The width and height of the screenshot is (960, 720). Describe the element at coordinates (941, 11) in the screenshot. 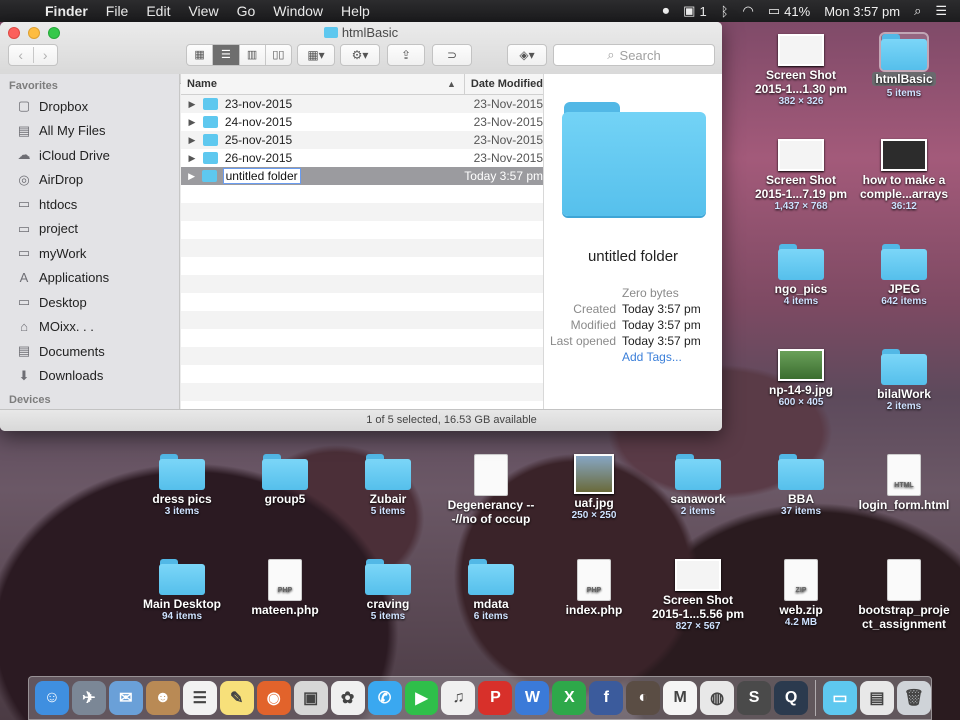

I see `notification-center-icon: ☰` at that location.